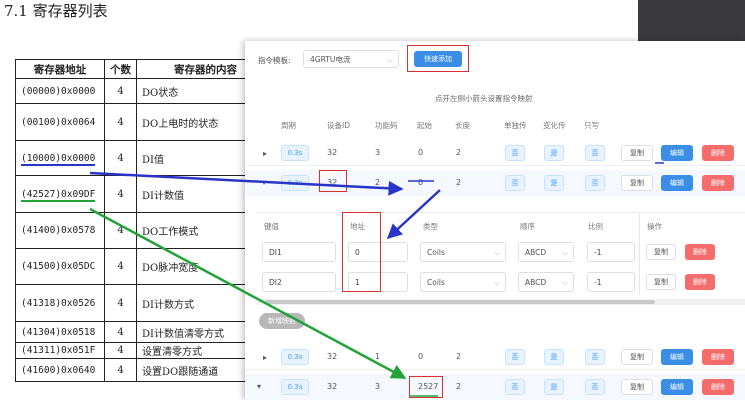 The image size is (745, 400). I want to click on col-header-period: 周期, so click(288, 125).